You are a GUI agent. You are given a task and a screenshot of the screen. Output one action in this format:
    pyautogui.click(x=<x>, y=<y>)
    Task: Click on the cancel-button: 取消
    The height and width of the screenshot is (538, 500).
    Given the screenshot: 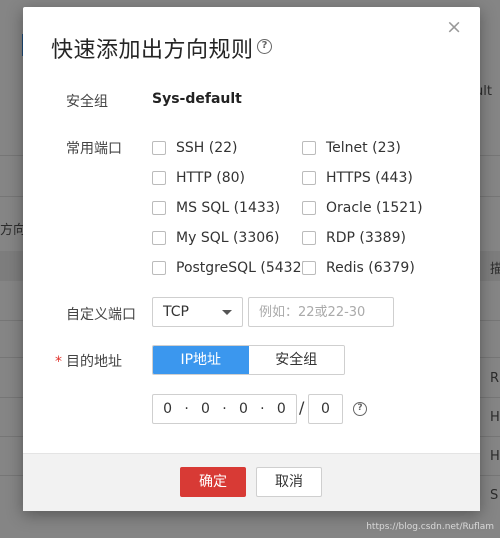 What is the action you would take?
    pyautogui.click(x=289, y=482)
    